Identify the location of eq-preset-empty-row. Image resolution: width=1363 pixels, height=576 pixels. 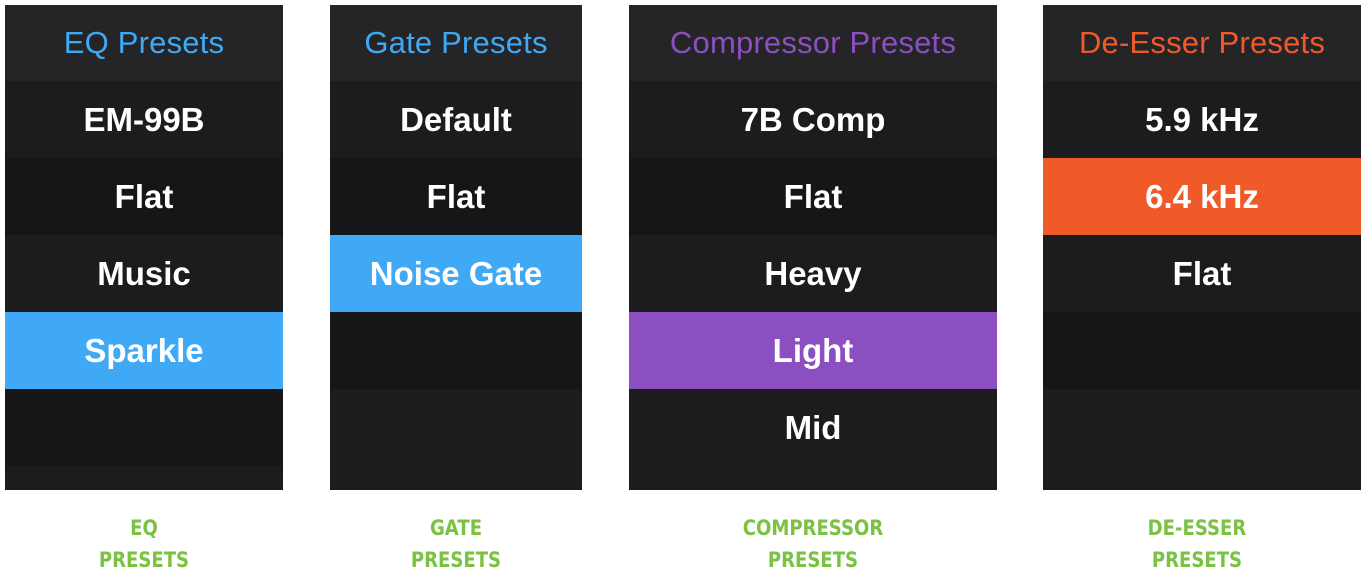
(144, 427).